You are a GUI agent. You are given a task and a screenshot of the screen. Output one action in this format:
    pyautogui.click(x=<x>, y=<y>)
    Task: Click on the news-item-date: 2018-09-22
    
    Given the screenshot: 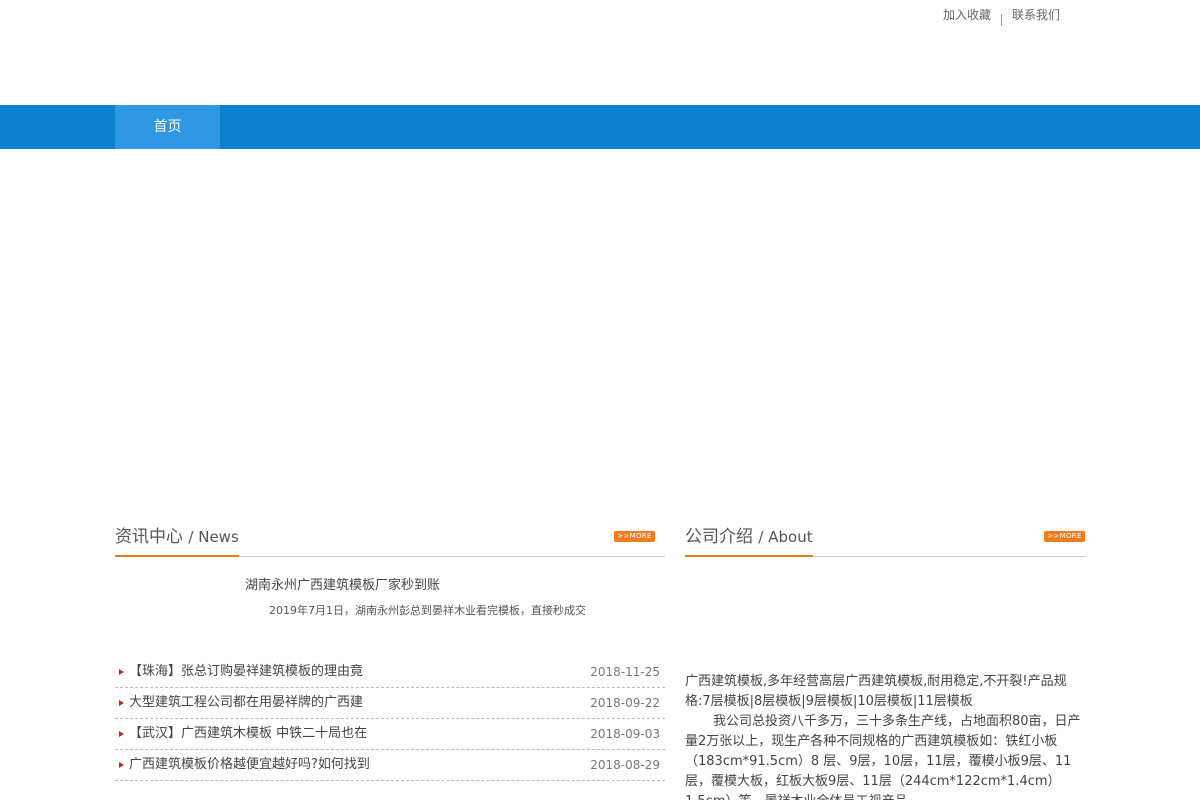 What is the action you would take?
    pyautogui.click(x=625, y=703)
    